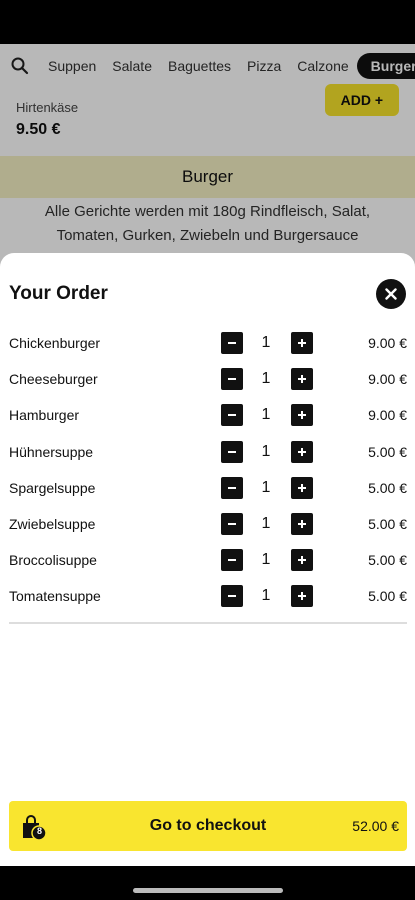 This screenshot has height=900, width=415. I want to click on system-nav-bar, so click(207, 883).